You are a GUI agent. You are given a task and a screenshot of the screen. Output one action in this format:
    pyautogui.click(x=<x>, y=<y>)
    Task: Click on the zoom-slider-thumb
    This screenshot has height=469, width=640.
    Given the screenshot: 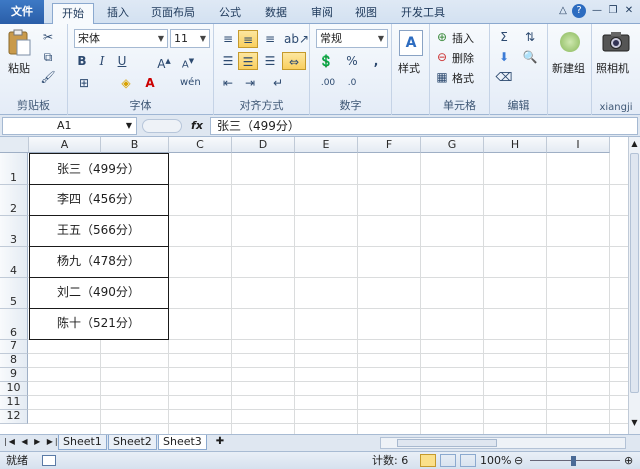 What is the action you would take?
    pyautogui.click(x=573, y=461)
    